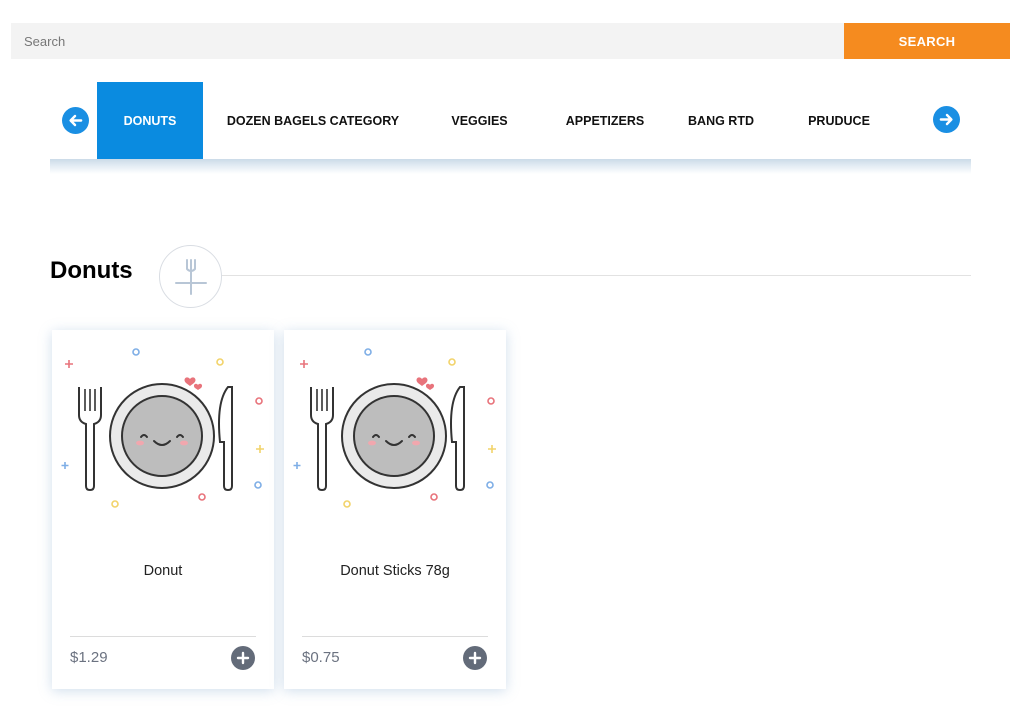 Image resolution: width=1021 pixels, height=710 pixels. Describe the element at coordinates (946, 119) in the screenshot. I see `arrow-right-icon` at that location.